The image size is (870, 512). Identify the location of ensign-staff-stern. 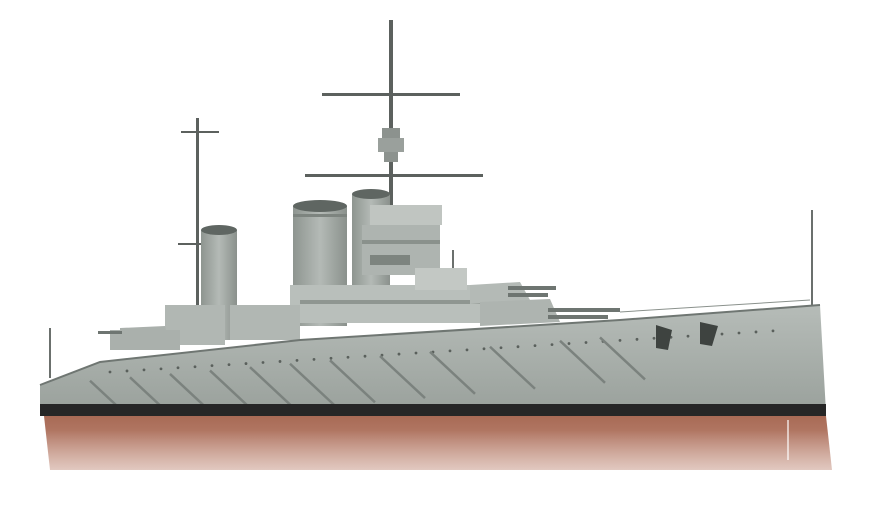
(50, 353).